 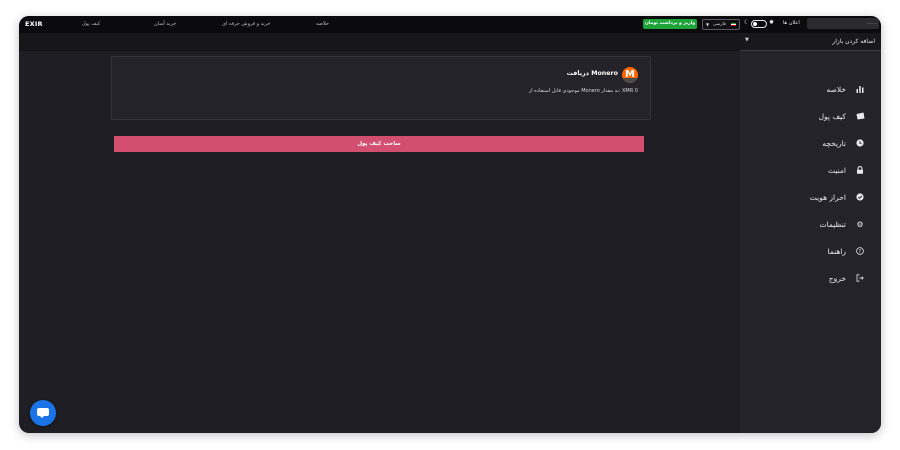 I want to click on gear-icon: ⚙, so click(x=860, y=224).